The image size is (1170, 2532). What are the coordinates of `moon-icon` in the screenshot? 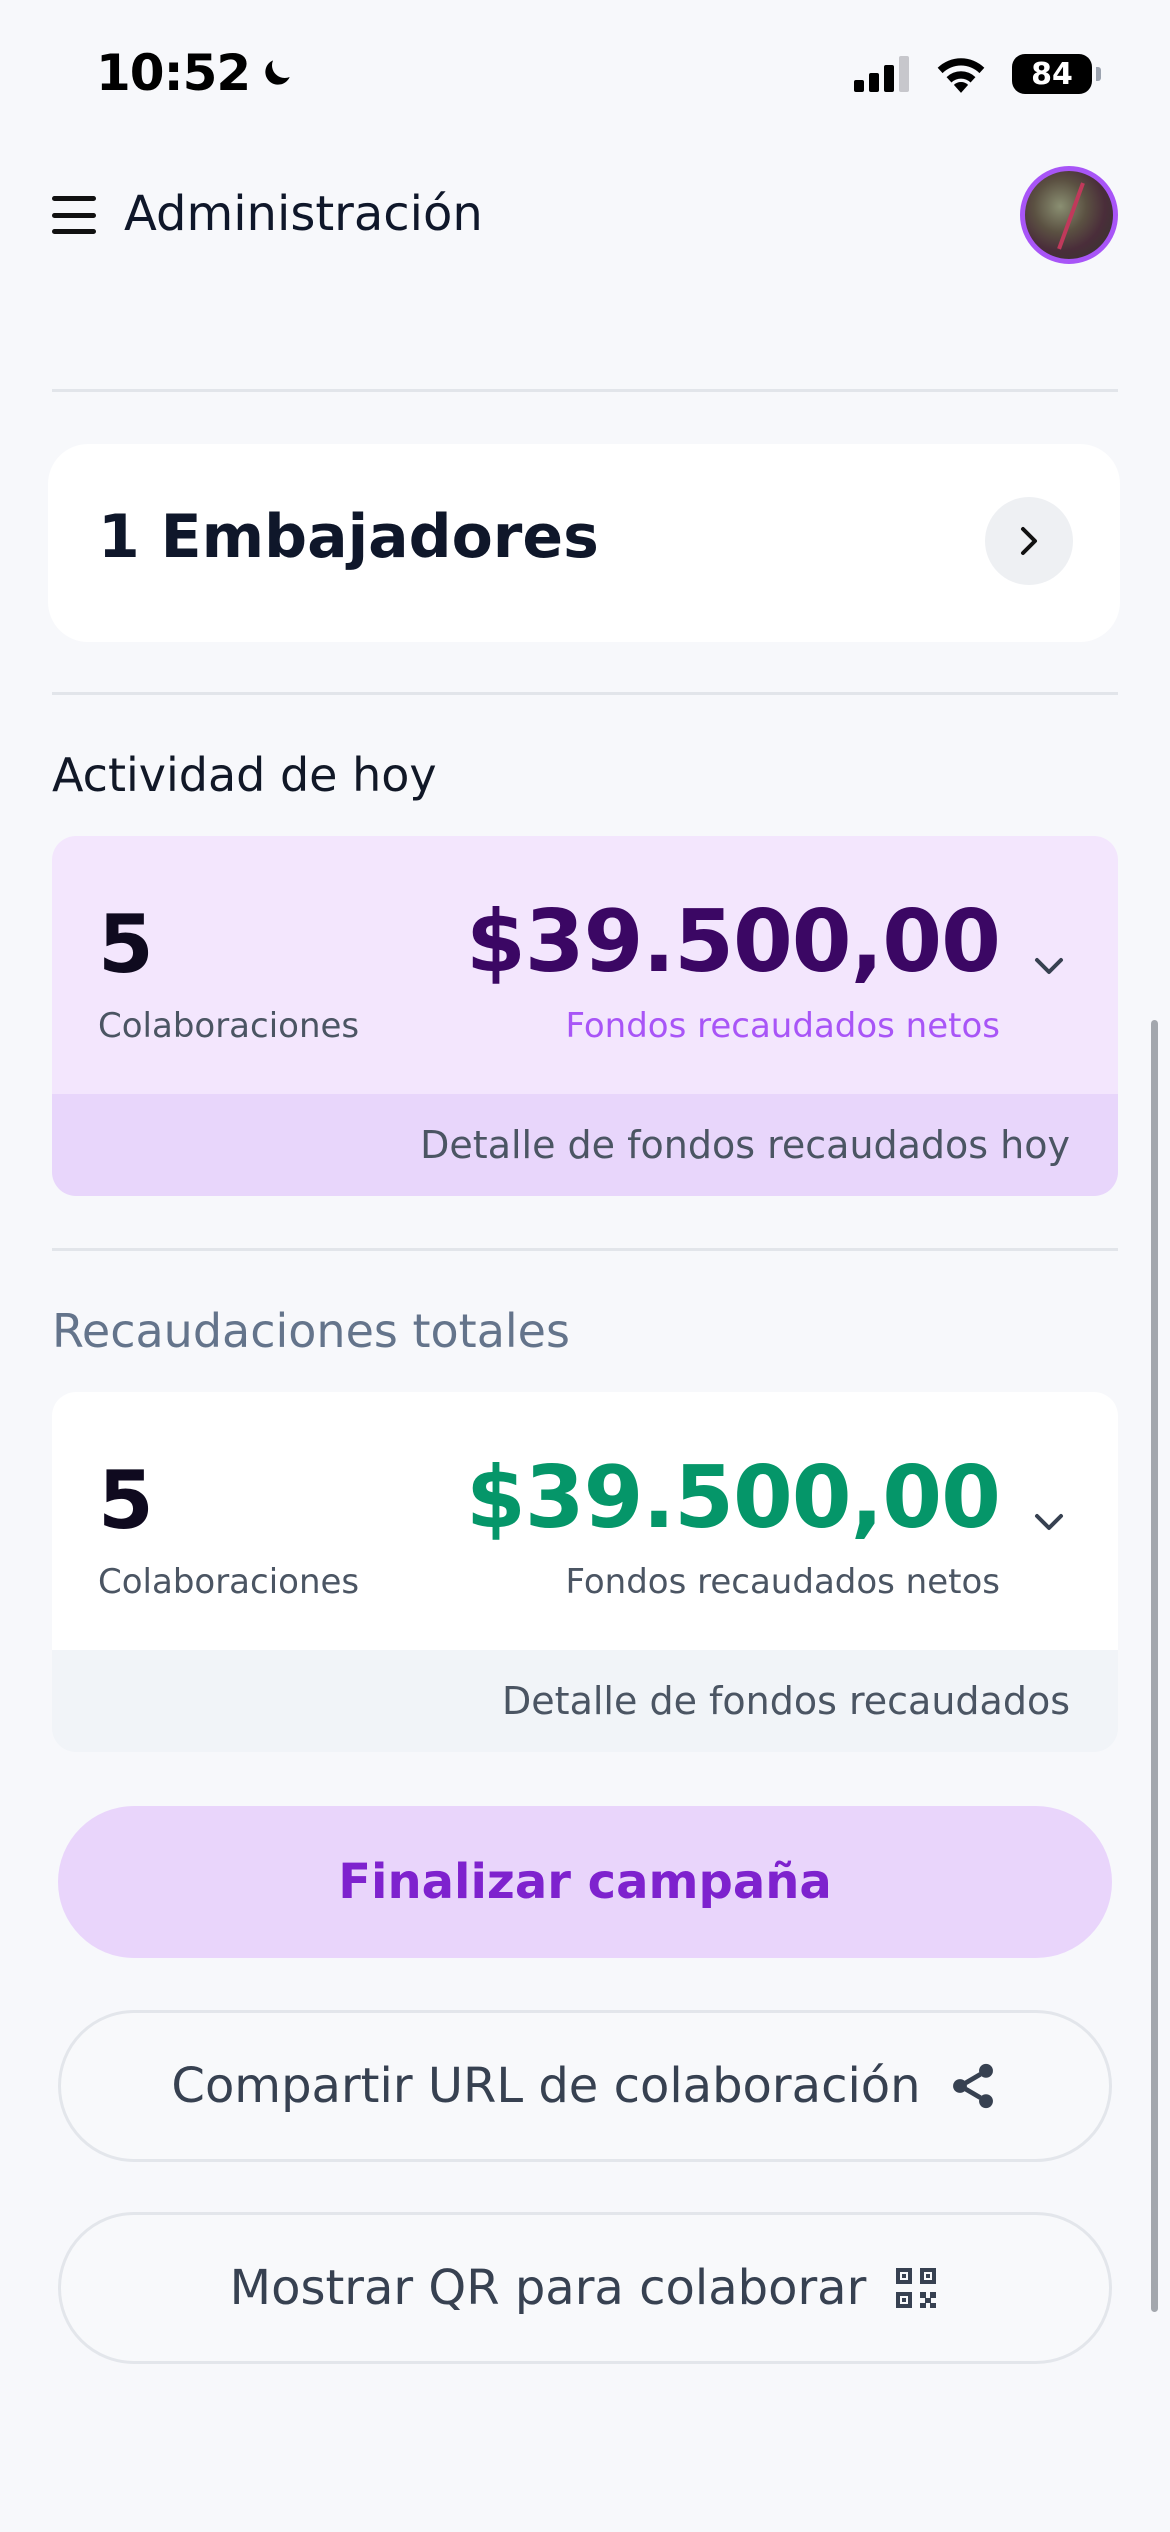 It's located at (277, 72).